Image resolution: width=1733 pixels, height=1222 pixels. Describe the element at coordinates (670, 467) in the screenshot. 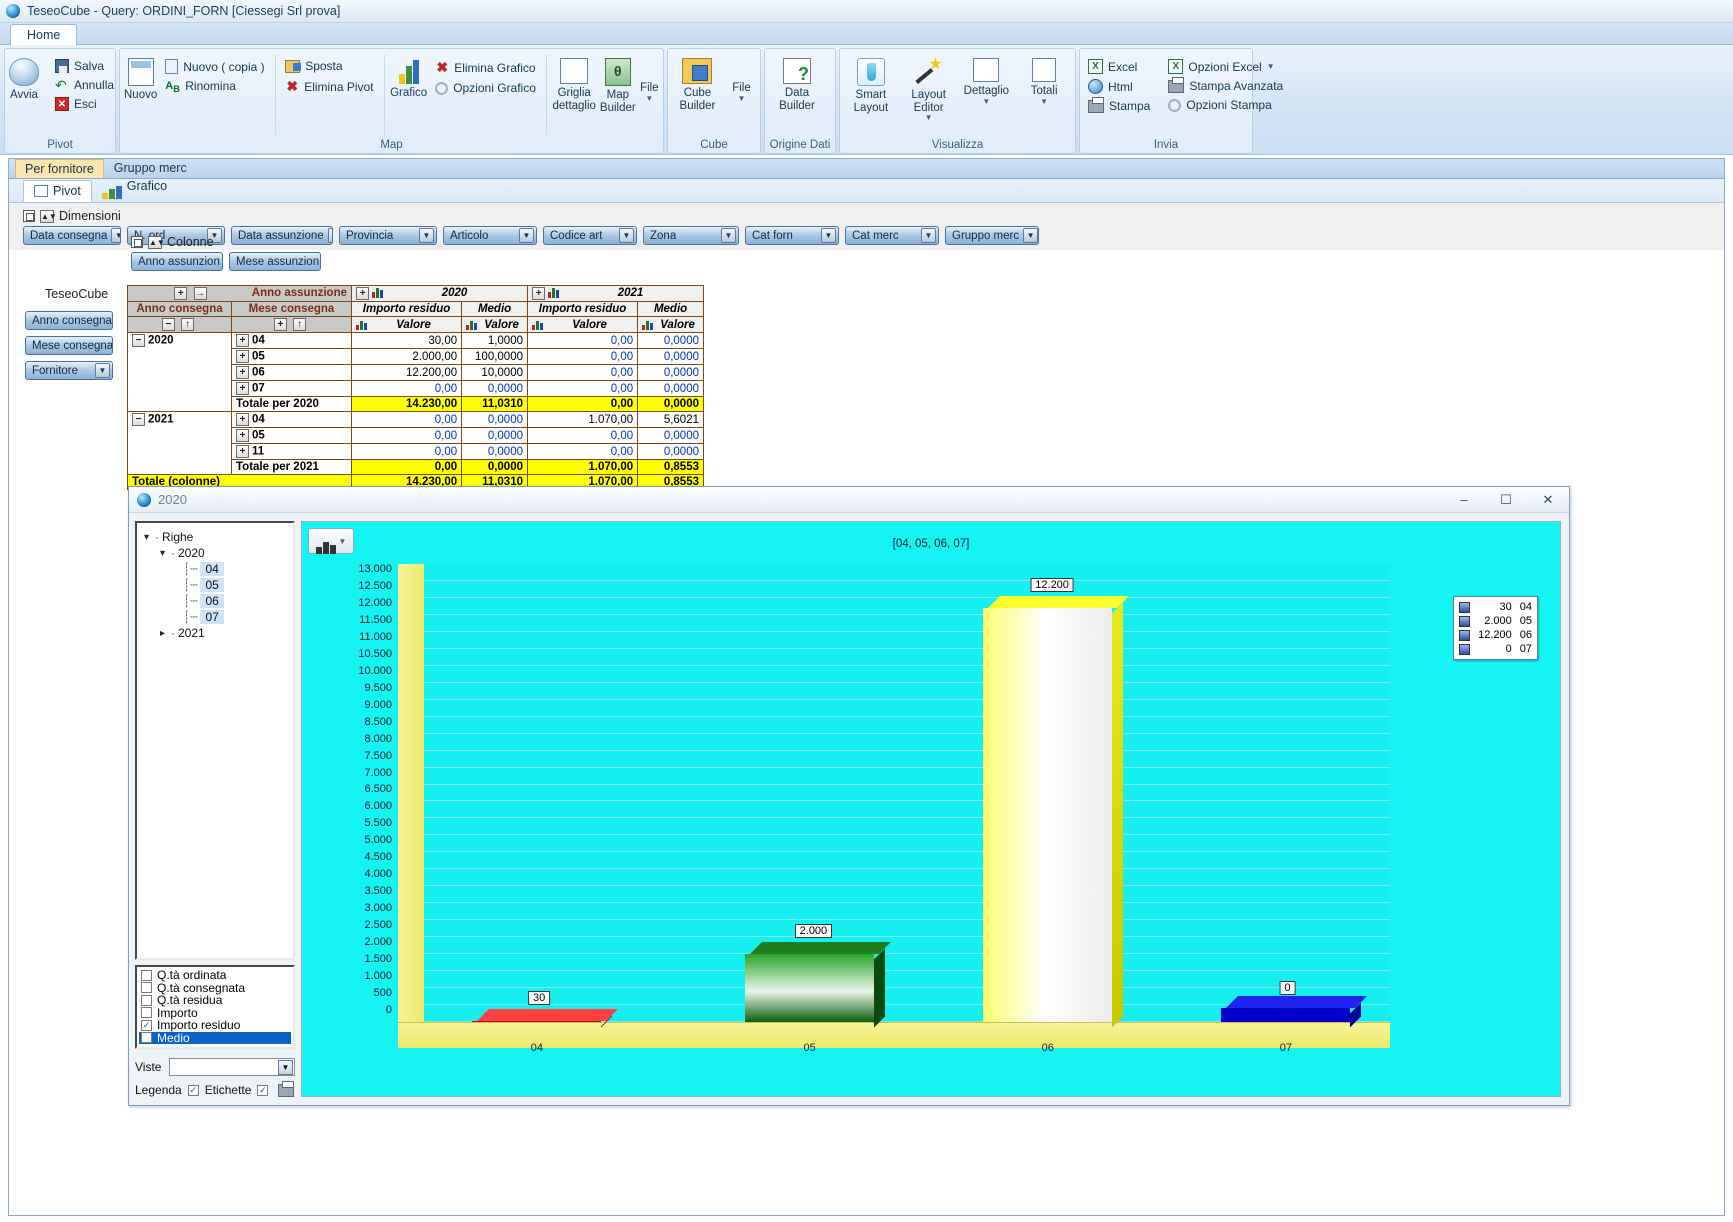

I see `pivot-cell: 0,8553` at that location.